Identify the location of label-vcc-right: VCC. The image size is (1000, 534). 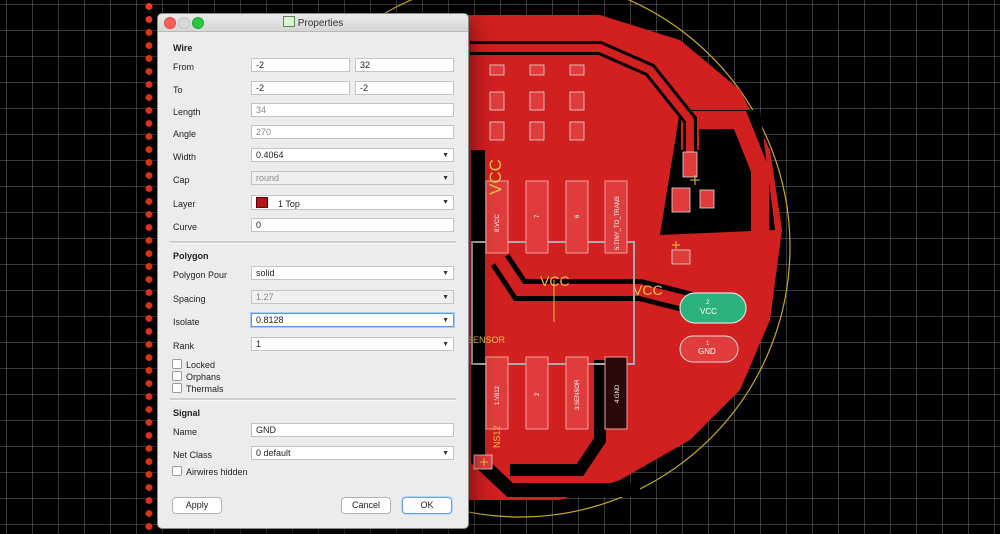
(648, 290).